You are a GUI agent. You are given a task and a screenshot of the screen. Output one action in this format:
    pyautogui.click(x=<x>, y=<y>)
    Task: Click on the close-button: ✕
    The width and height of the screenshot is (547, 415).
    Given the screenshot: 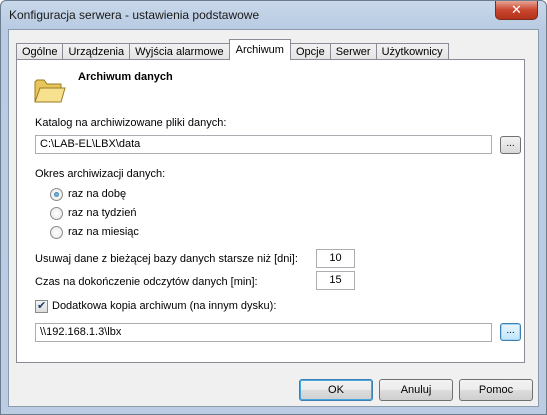 What is the action you would take?
    pyautogui.click(x=516, y=10)
    